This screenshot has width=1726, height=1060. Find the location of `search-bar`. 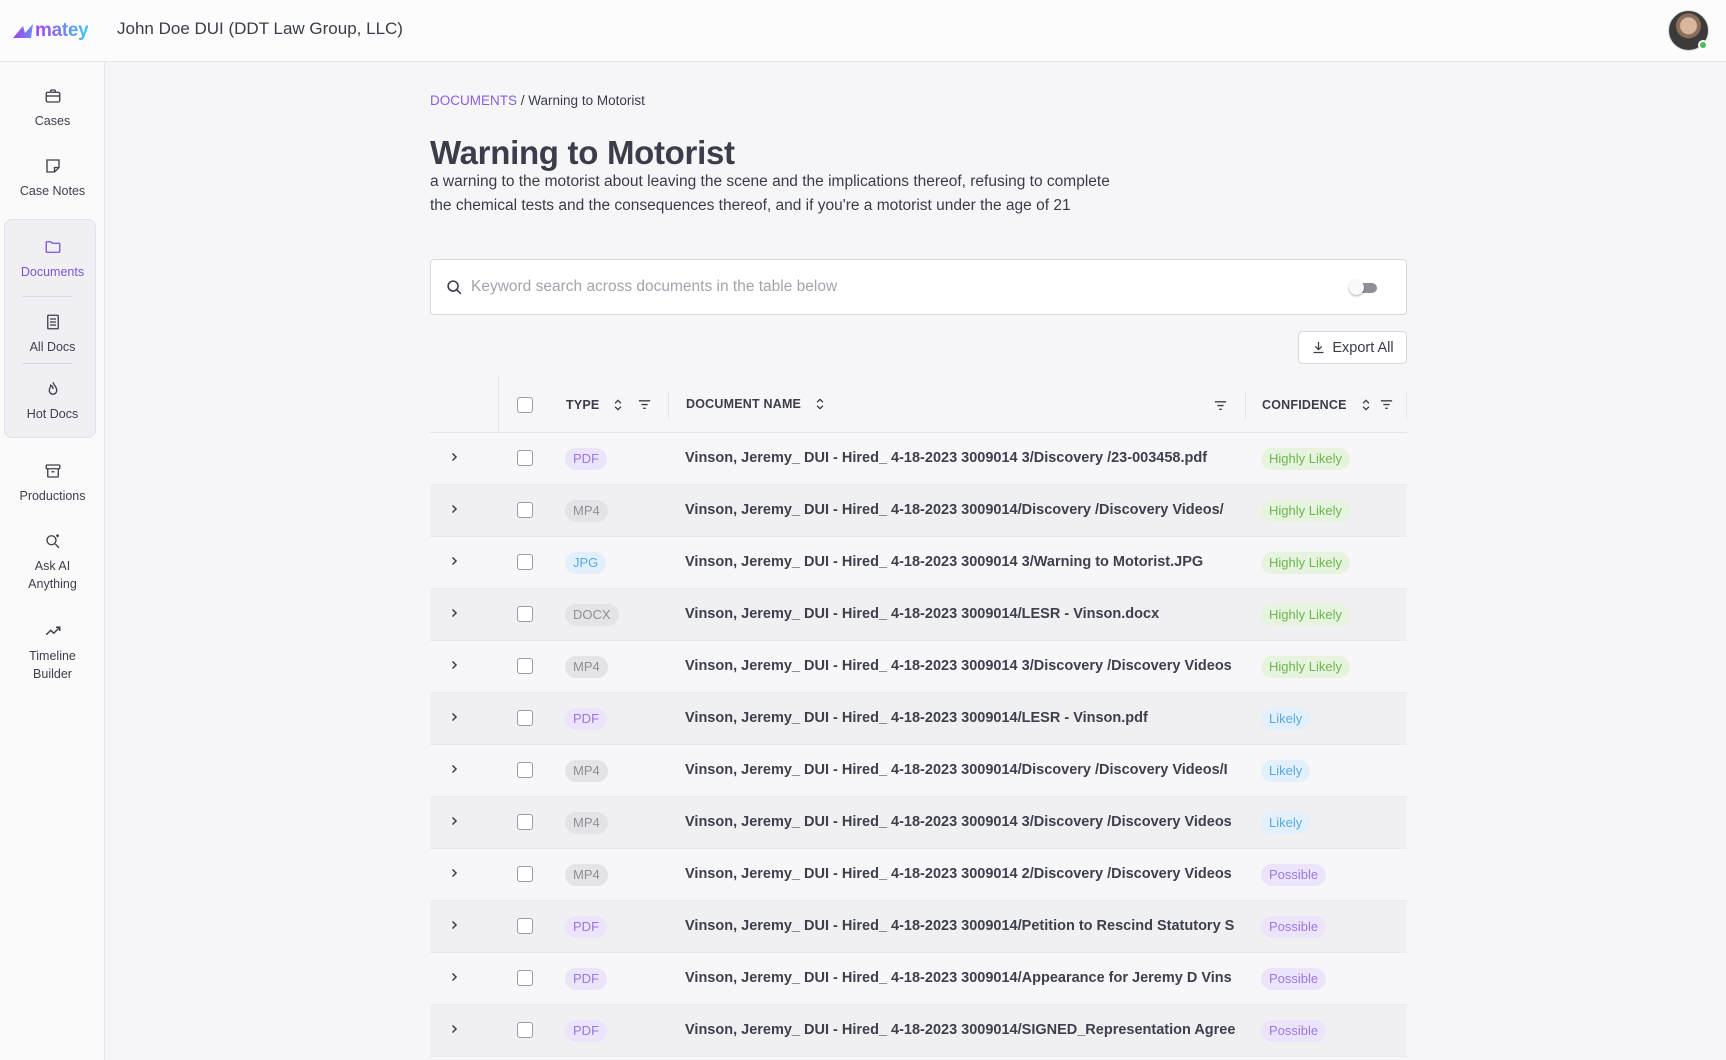

search-bar is located at coordinates (918, 287).